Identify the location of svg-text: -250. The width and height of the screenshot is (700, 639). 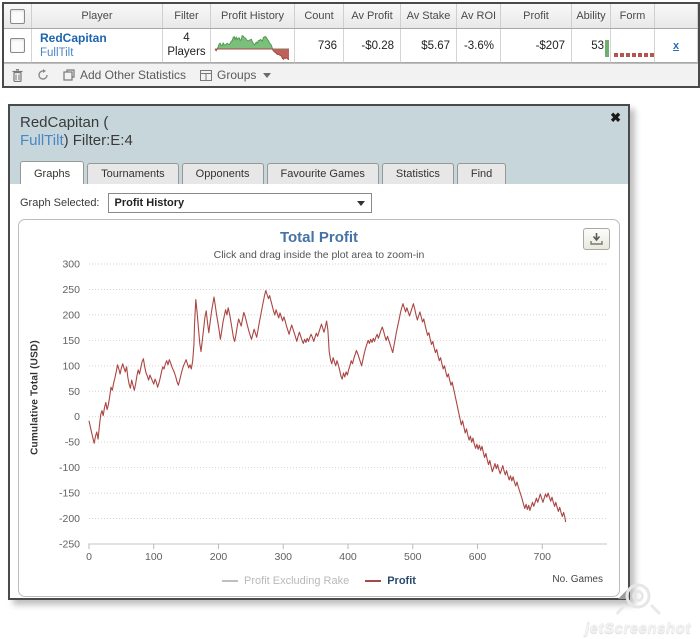
(69, 545).